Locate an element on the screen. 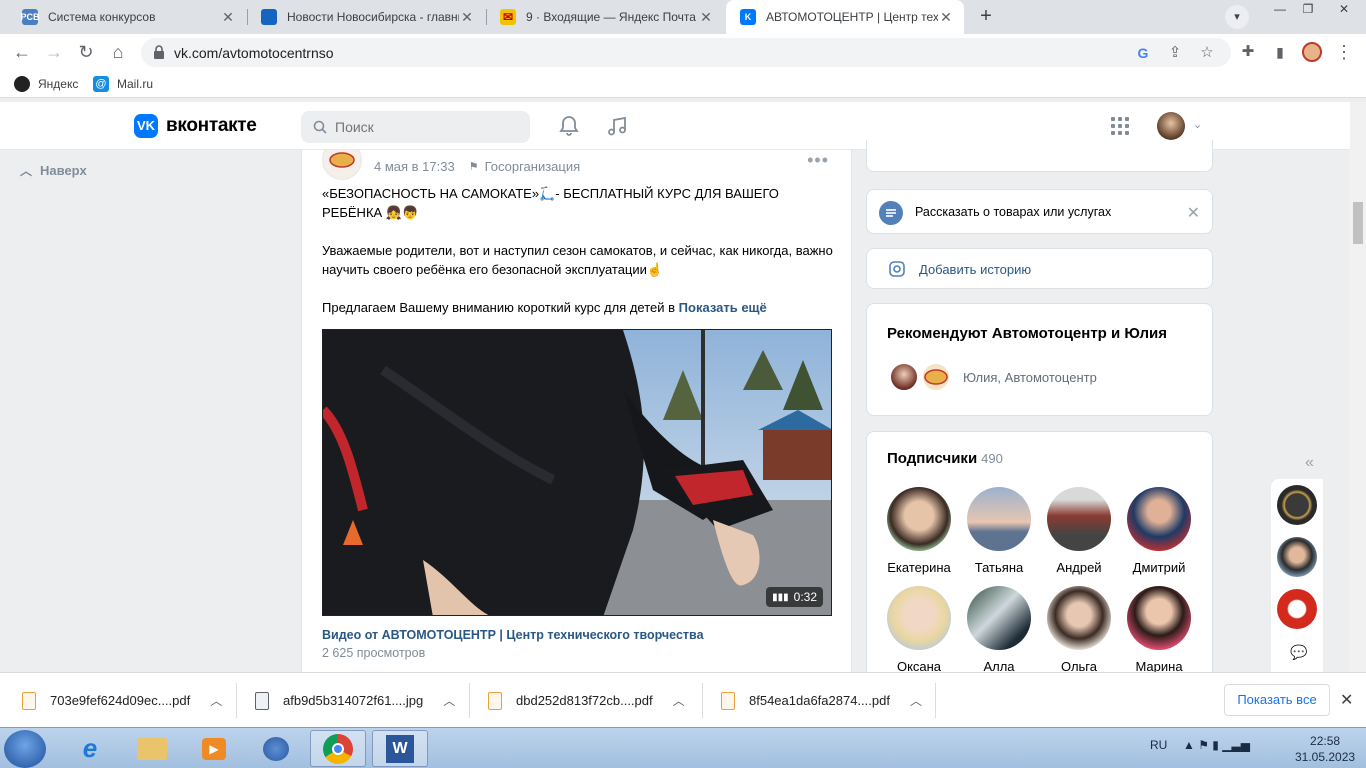 The image size is (1366, 768). video-views: 2 625 просмотров is located at coordinates (374, 653).